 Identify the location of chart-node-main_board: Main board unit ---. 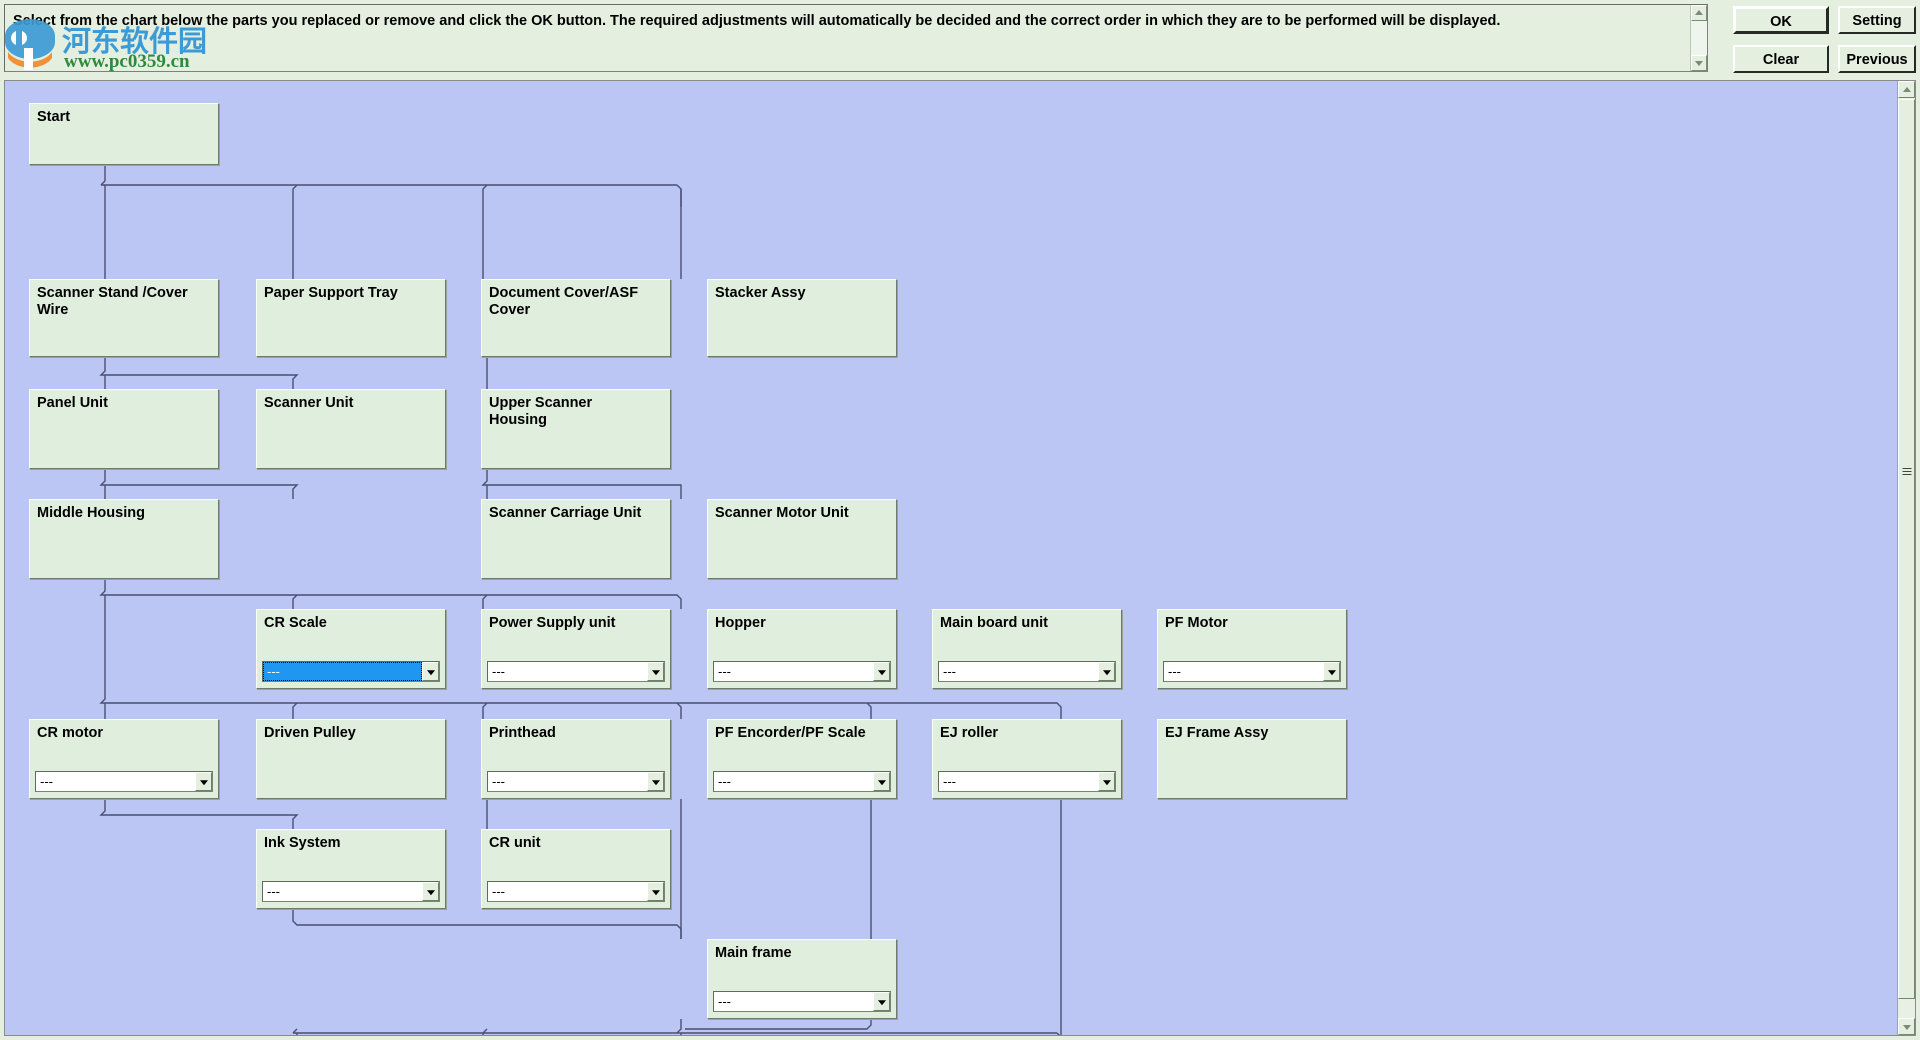
(1027, 649).